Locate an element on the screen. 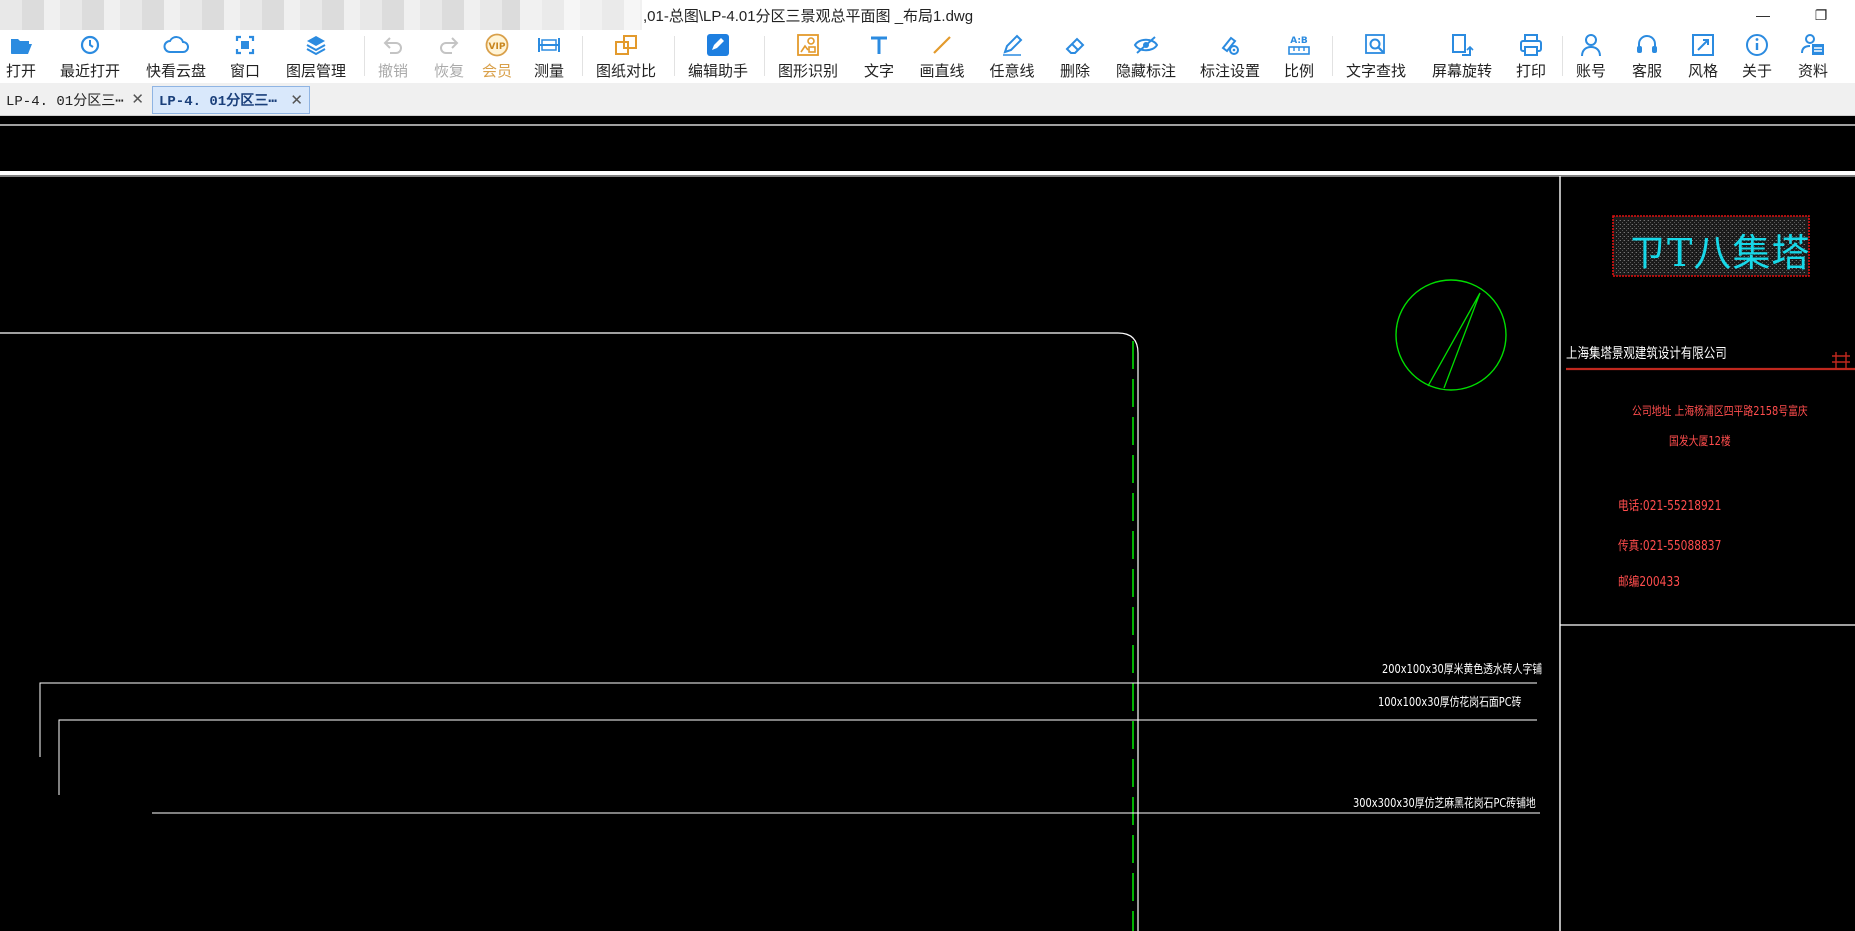  text-icon is located at coordinates (879, 45).